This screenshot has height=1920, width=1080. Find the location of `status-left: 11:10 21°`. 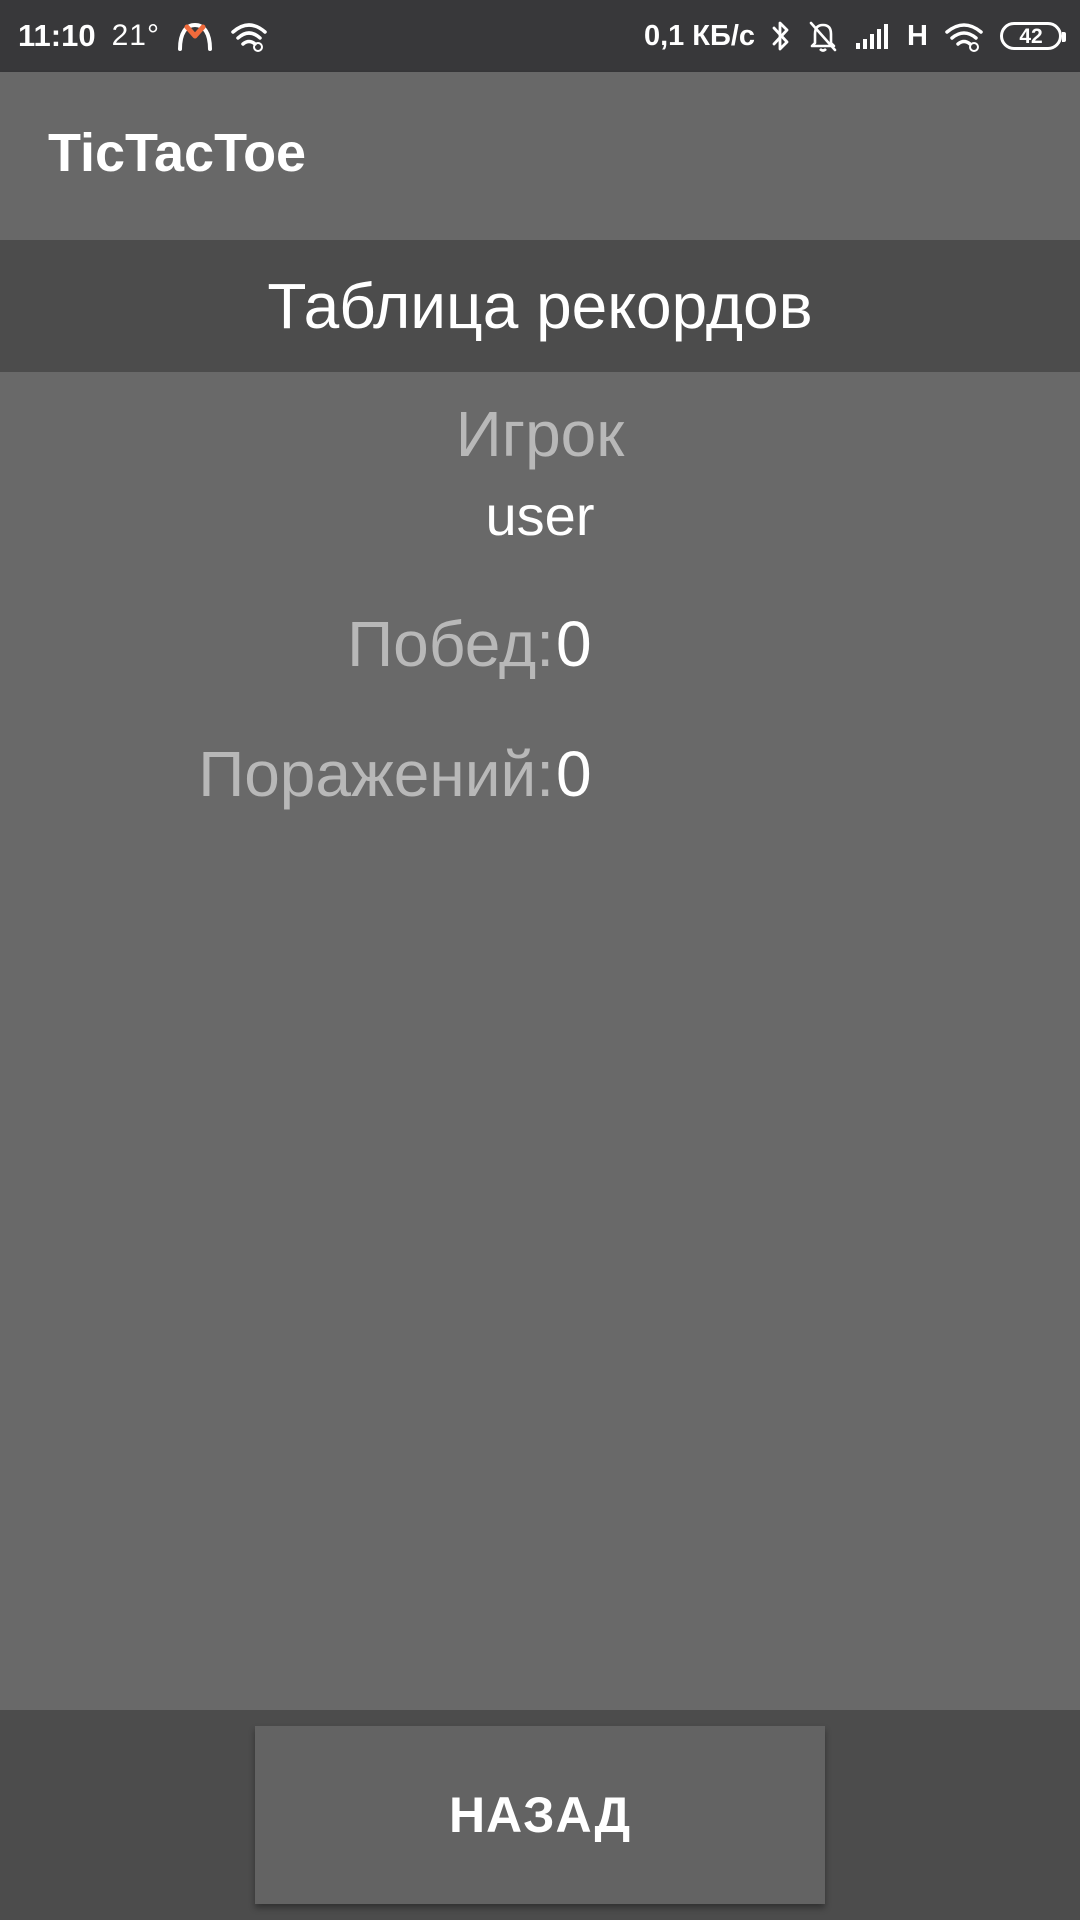

status-left: 11:10 21° is located at coordinates (143, 36).